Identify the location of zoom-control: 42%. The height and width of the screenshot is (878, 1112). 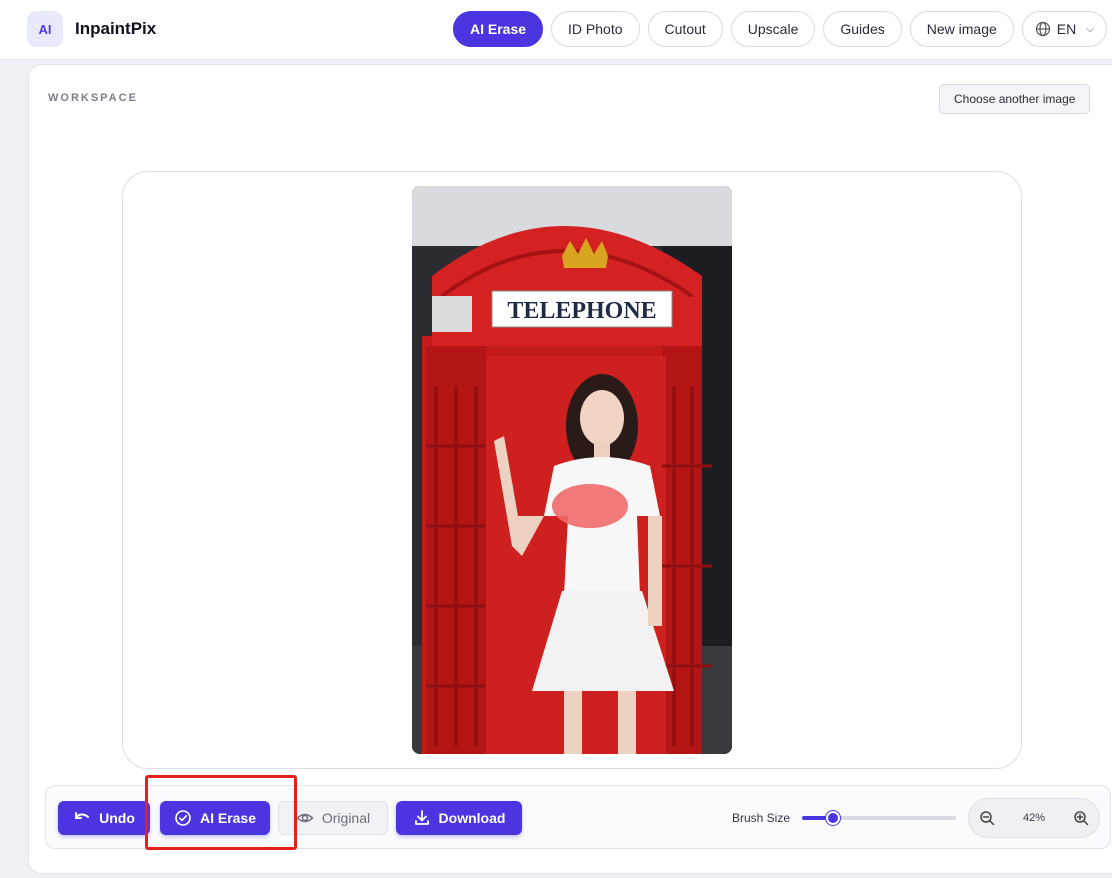
(1034, 818).